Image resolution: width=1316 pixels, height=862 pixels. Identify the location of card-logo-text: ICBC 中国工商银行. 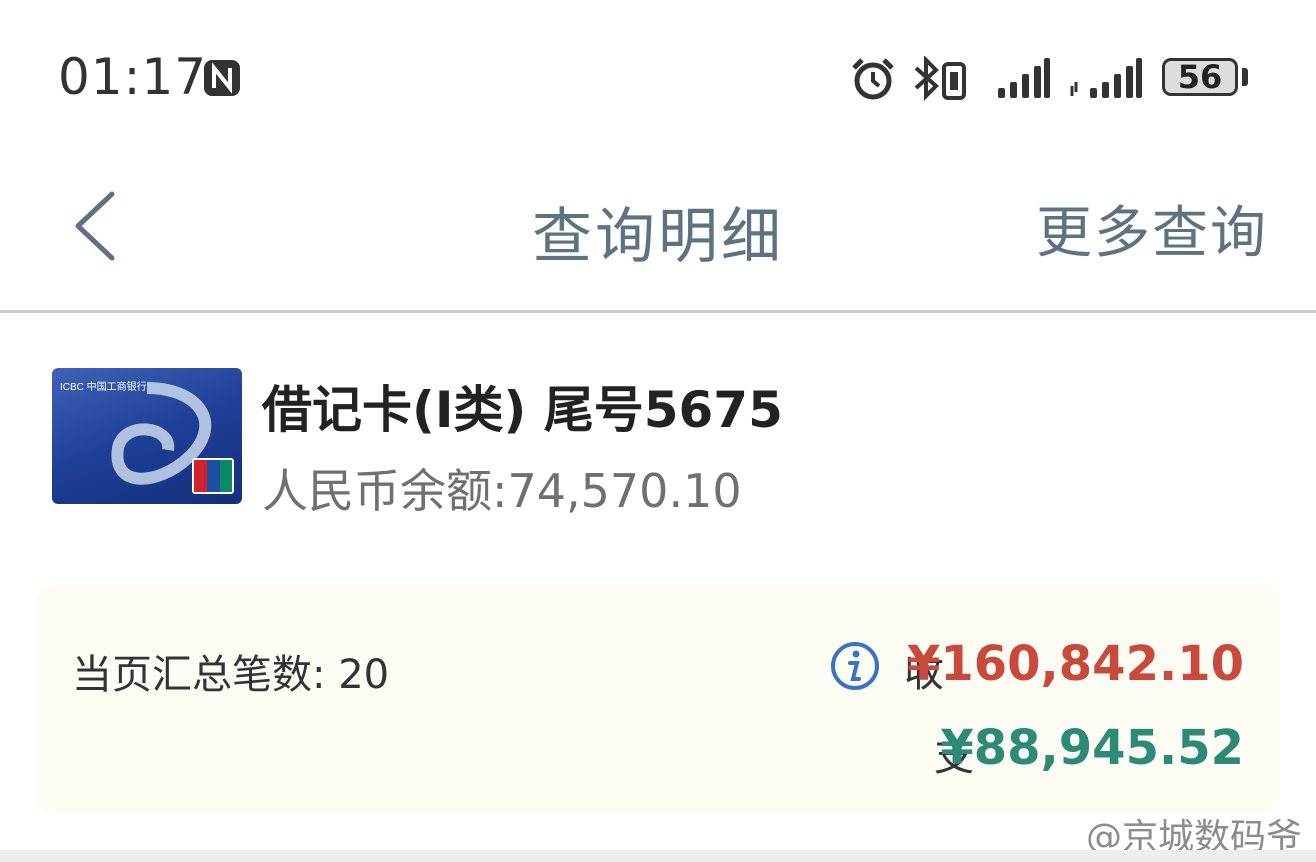
(103, 386).